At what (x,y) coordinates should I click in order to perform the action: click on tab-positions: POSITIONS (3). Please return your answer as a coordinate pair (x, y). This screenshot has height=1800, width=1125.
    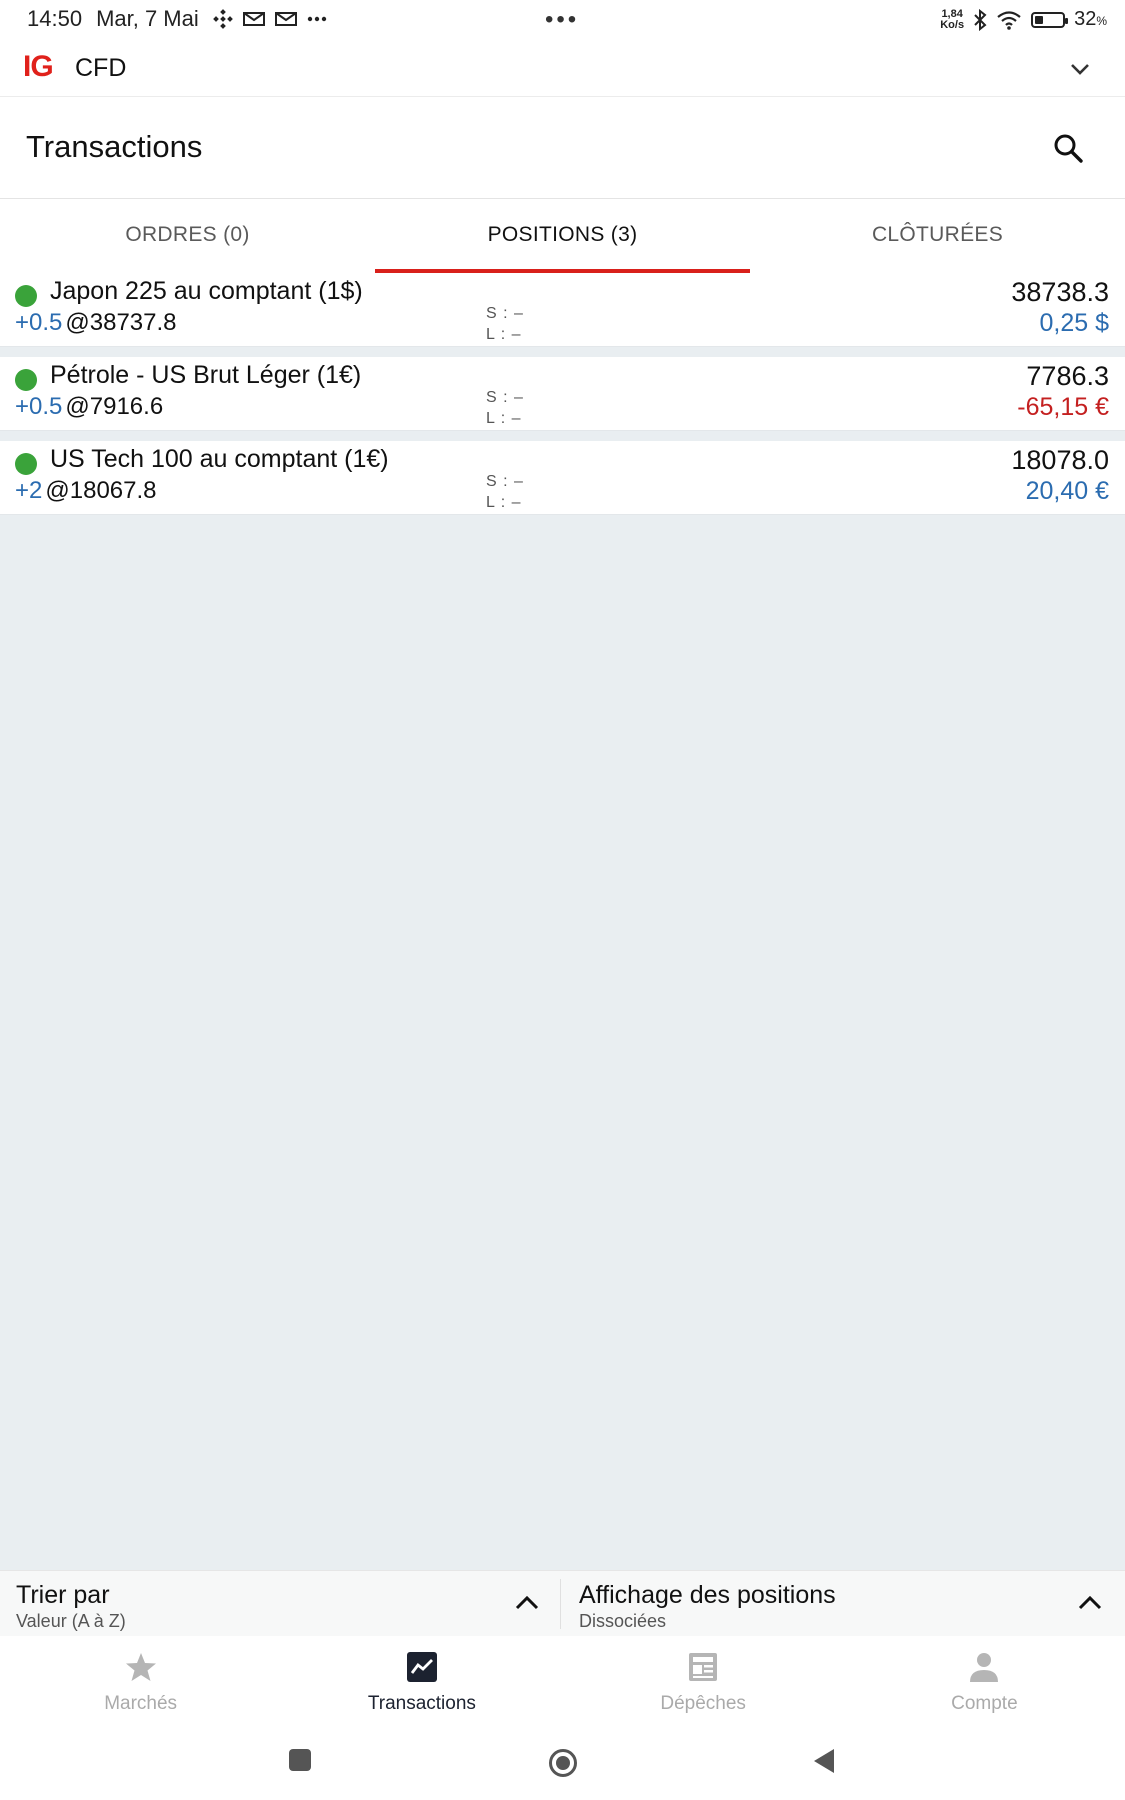
    Looking at the image, I should click on (562, 236).